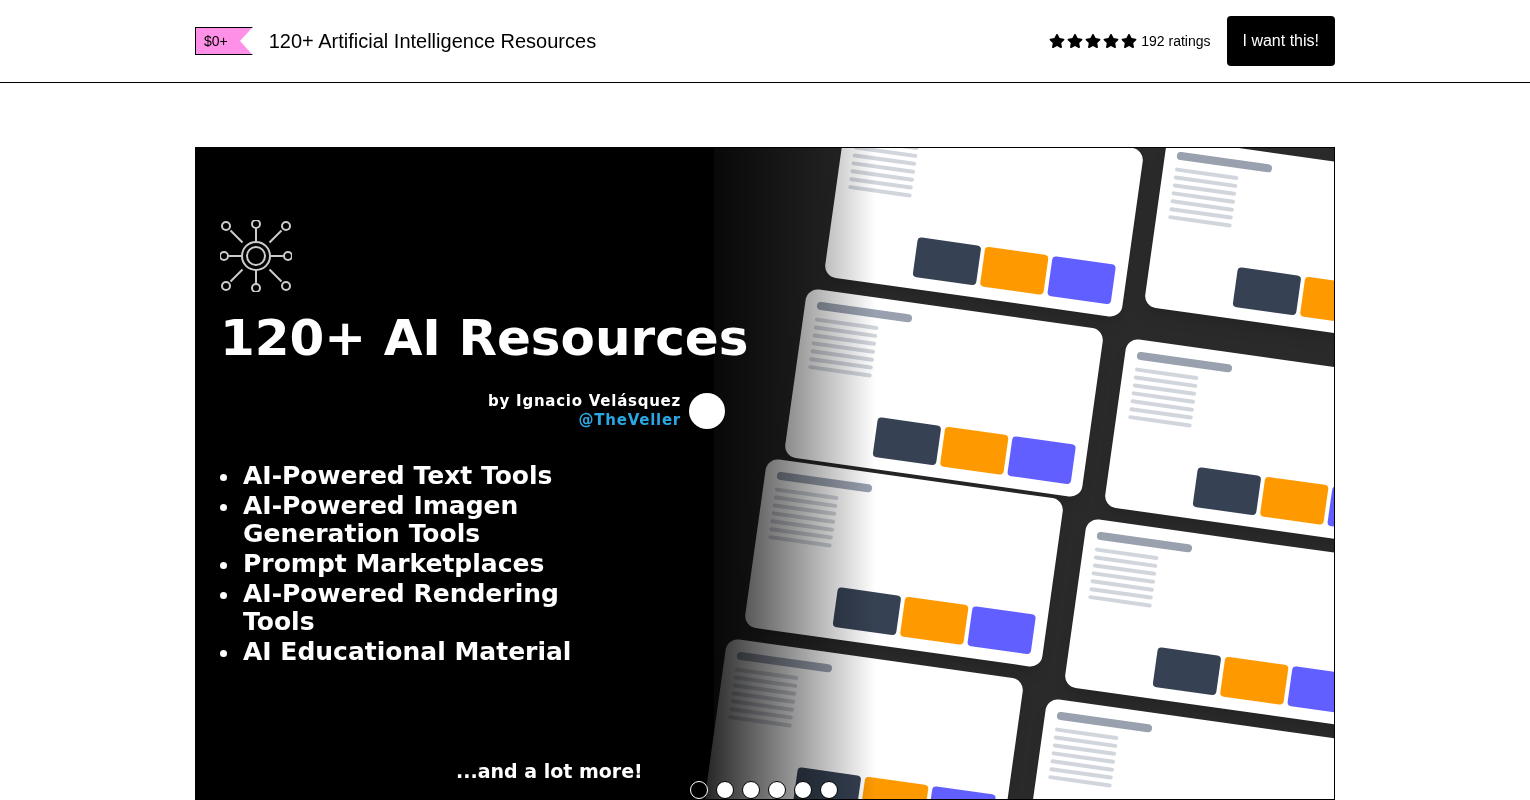 Image resolution: width=1530 pixels, height=800 pixels. Describe the element at coordinates (256, 256) in the screenshot. I see `ai-chip-icon` at that location.